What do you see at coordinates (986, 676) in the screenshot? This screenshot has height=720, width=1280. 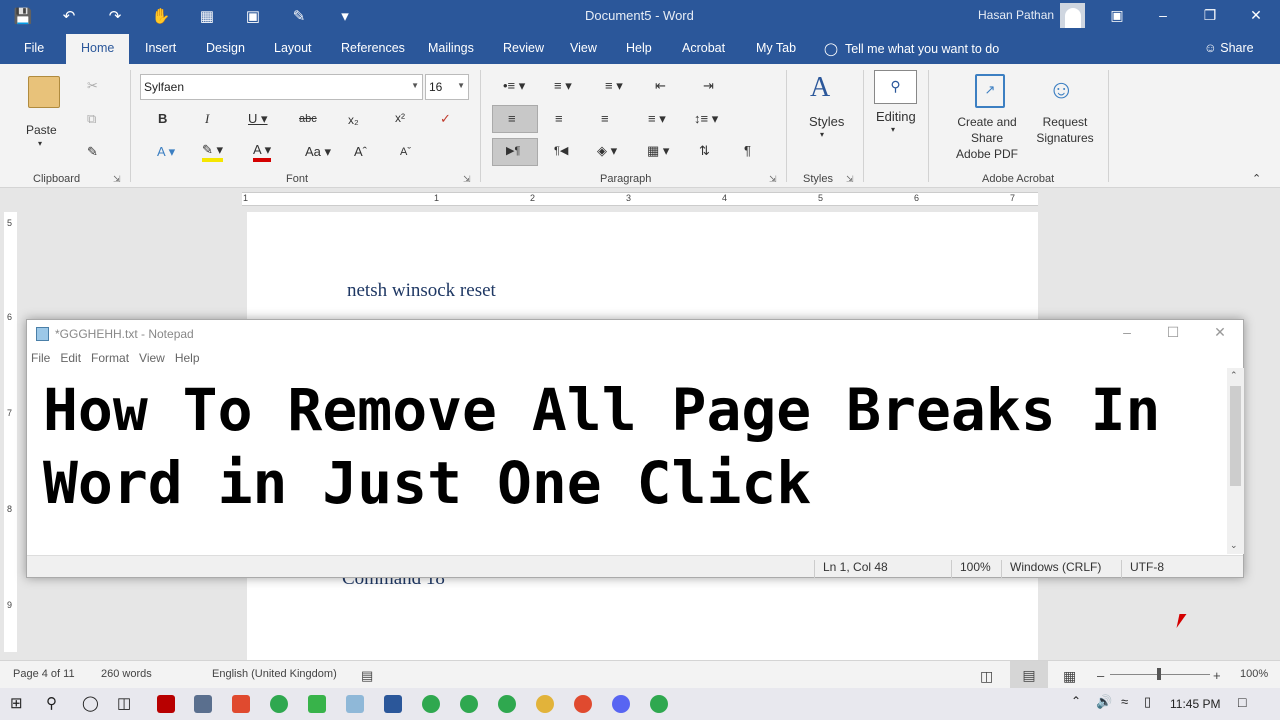 I see `read-mode-icon: ◫` at bounding box center [986, 676].